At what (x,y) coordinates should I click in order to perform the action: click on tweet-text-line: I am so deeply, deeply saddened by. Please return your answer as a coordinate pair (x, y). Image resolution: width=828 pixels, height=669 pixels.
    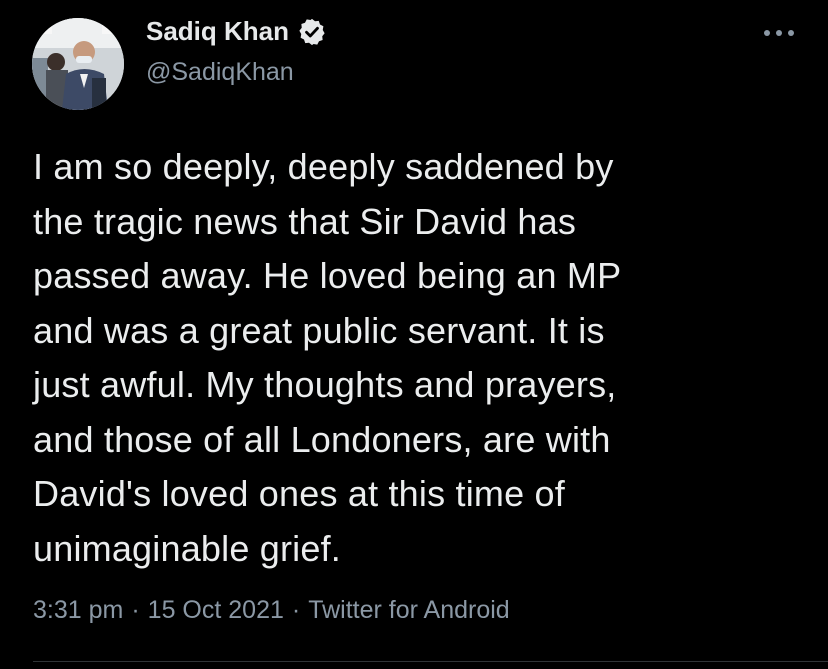
    Looking at the image, I should click on (323, 166).